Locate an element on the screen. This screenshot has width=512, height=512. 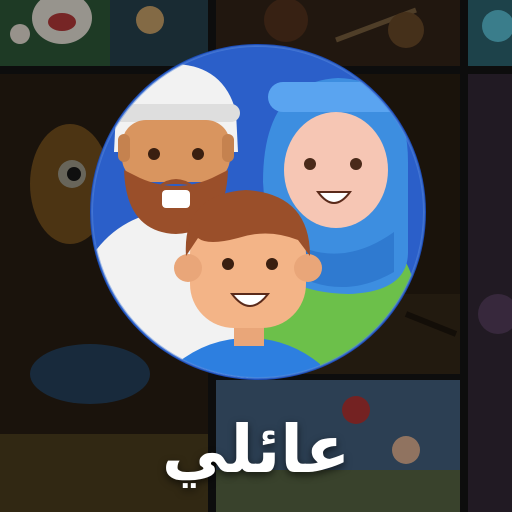
category-title: عائلي is located at coordinates (256, 449).